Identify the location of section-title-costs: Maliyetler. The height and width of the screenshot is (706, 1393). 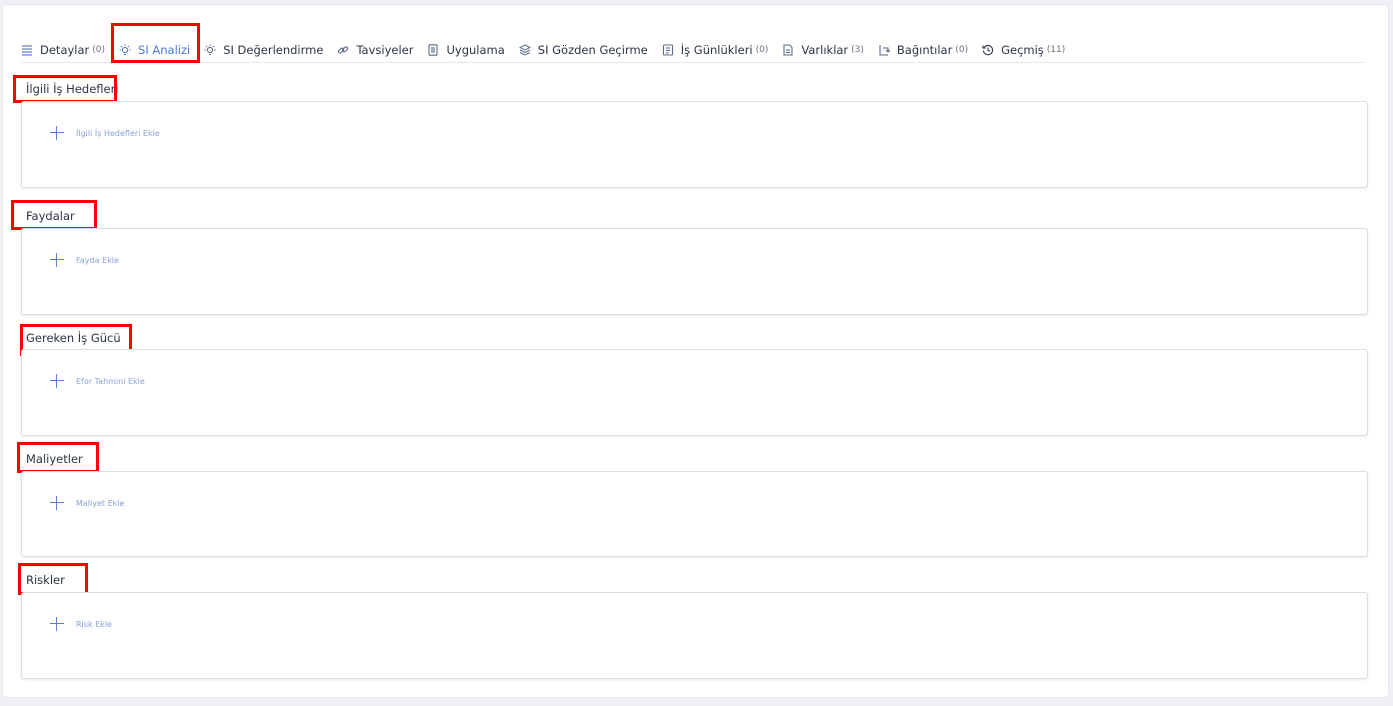
(54, 459).